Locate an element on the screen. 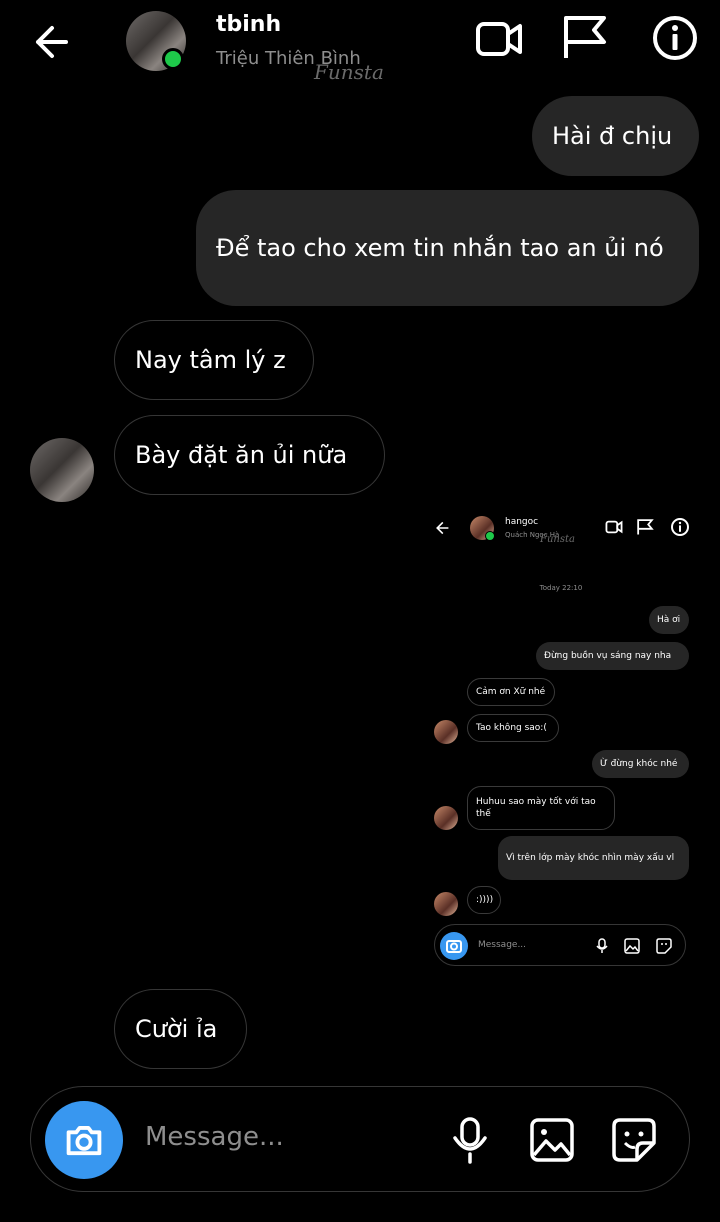 The image size is (720, 1222). message-text: Ừ đừng khóc nhé is located at coordinates (639, 764).